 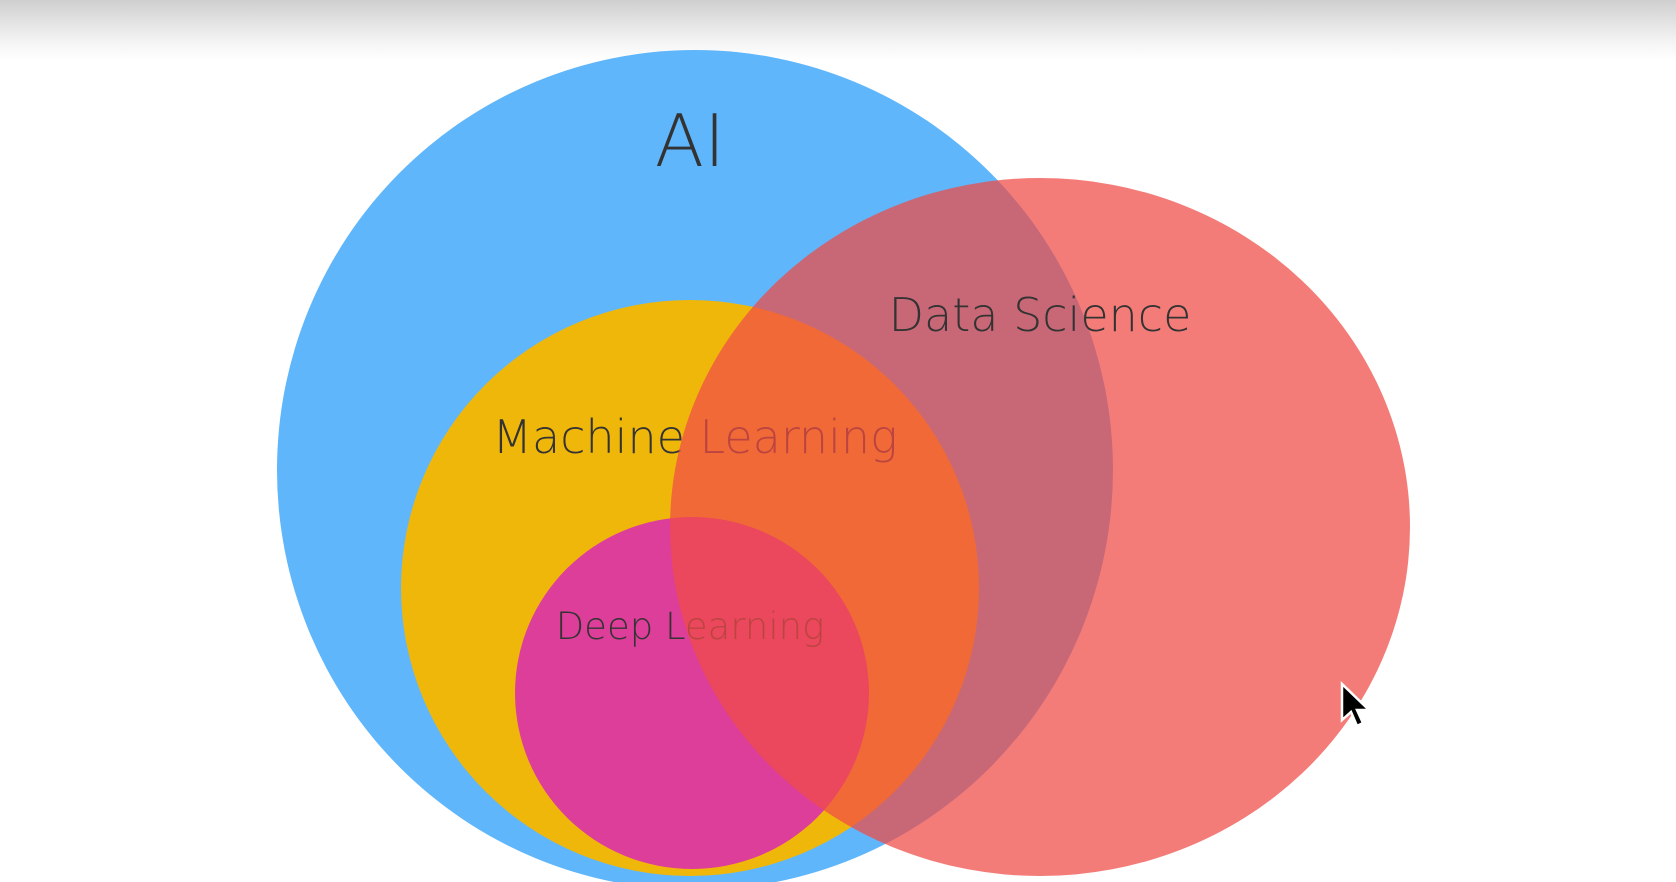 I want to click on ai-label: AI, so click(x=690, y=141).